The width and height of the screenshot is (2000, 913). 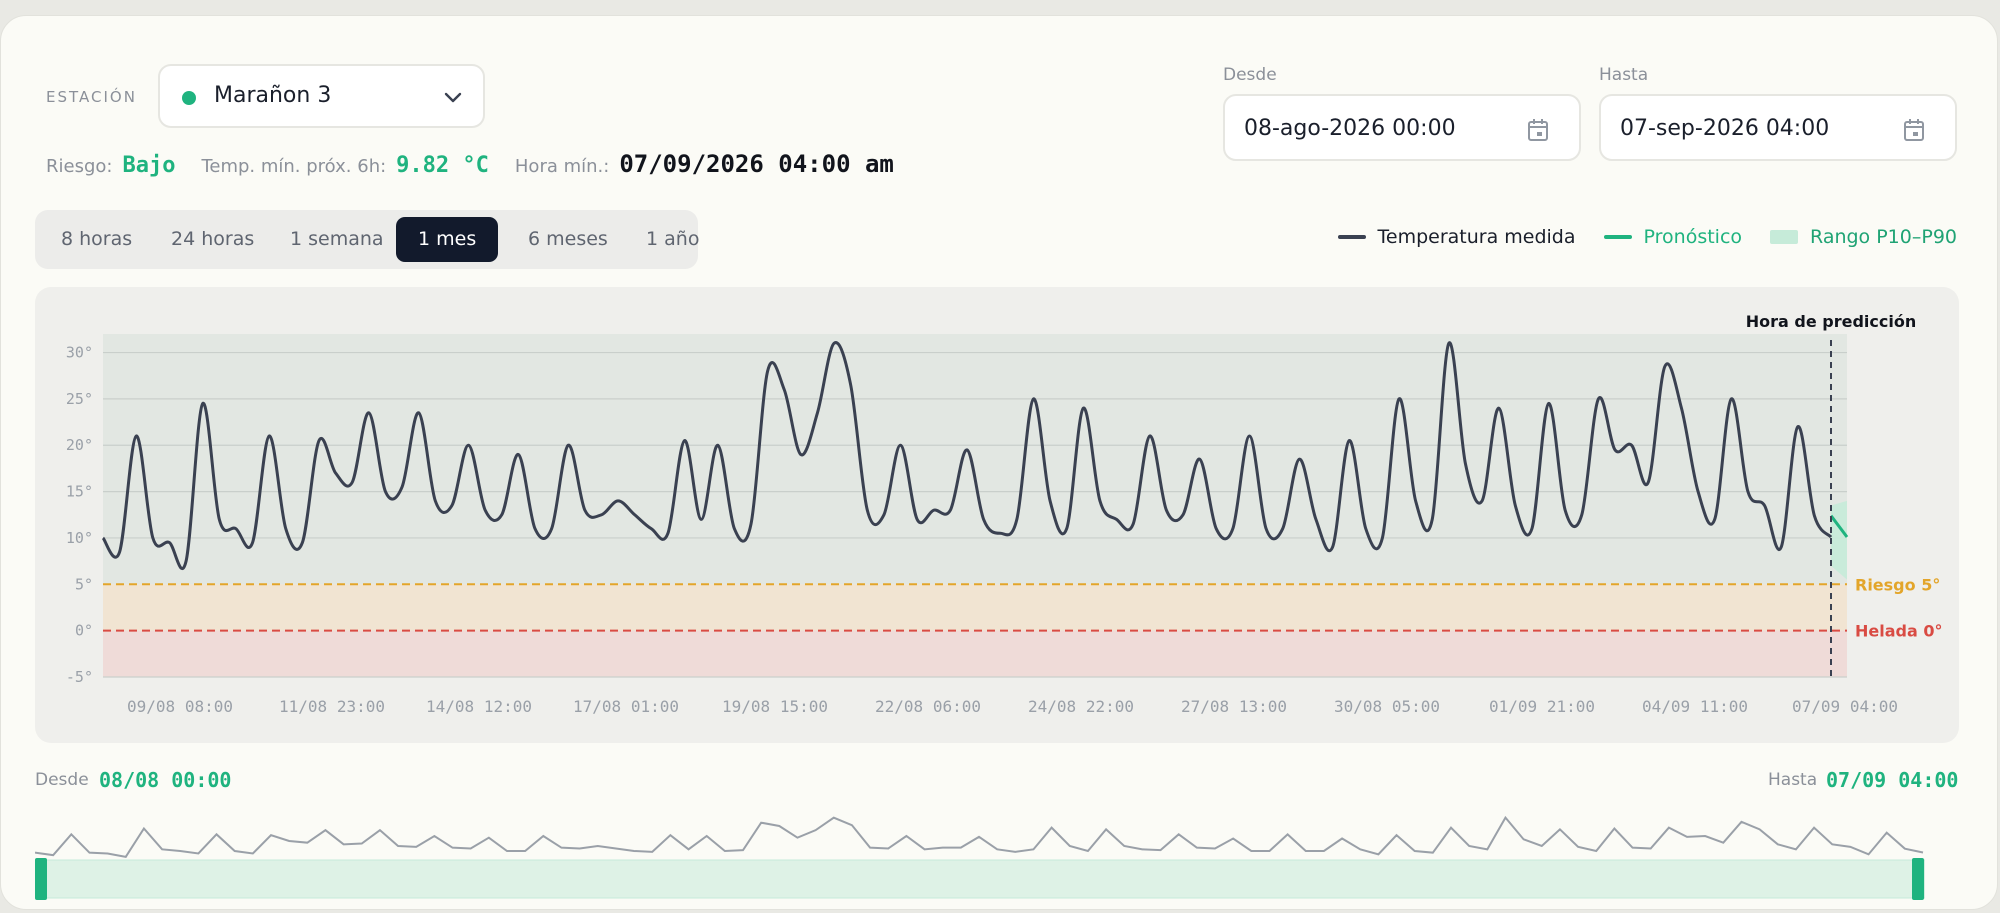 I want to click on nav-to-value: 07/09 04:00, so click(x=1892, y=780).